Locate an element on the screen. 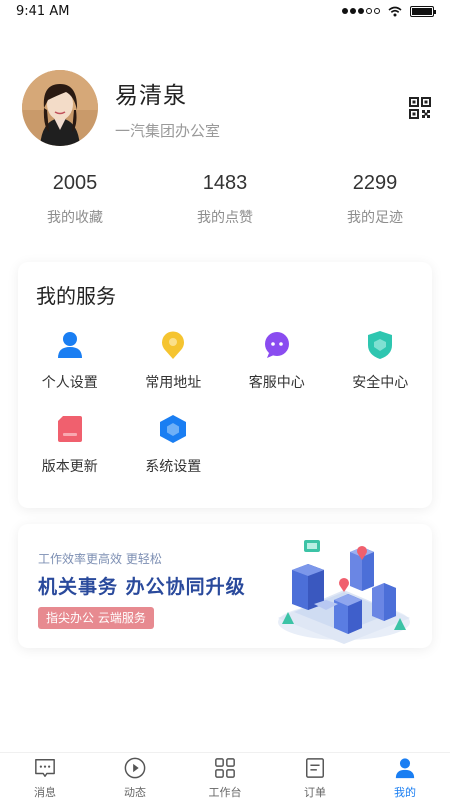 The image size is (450, 800). profile-header: 易清泉 一汽集团办公室 is located at coordinates (227, 108).